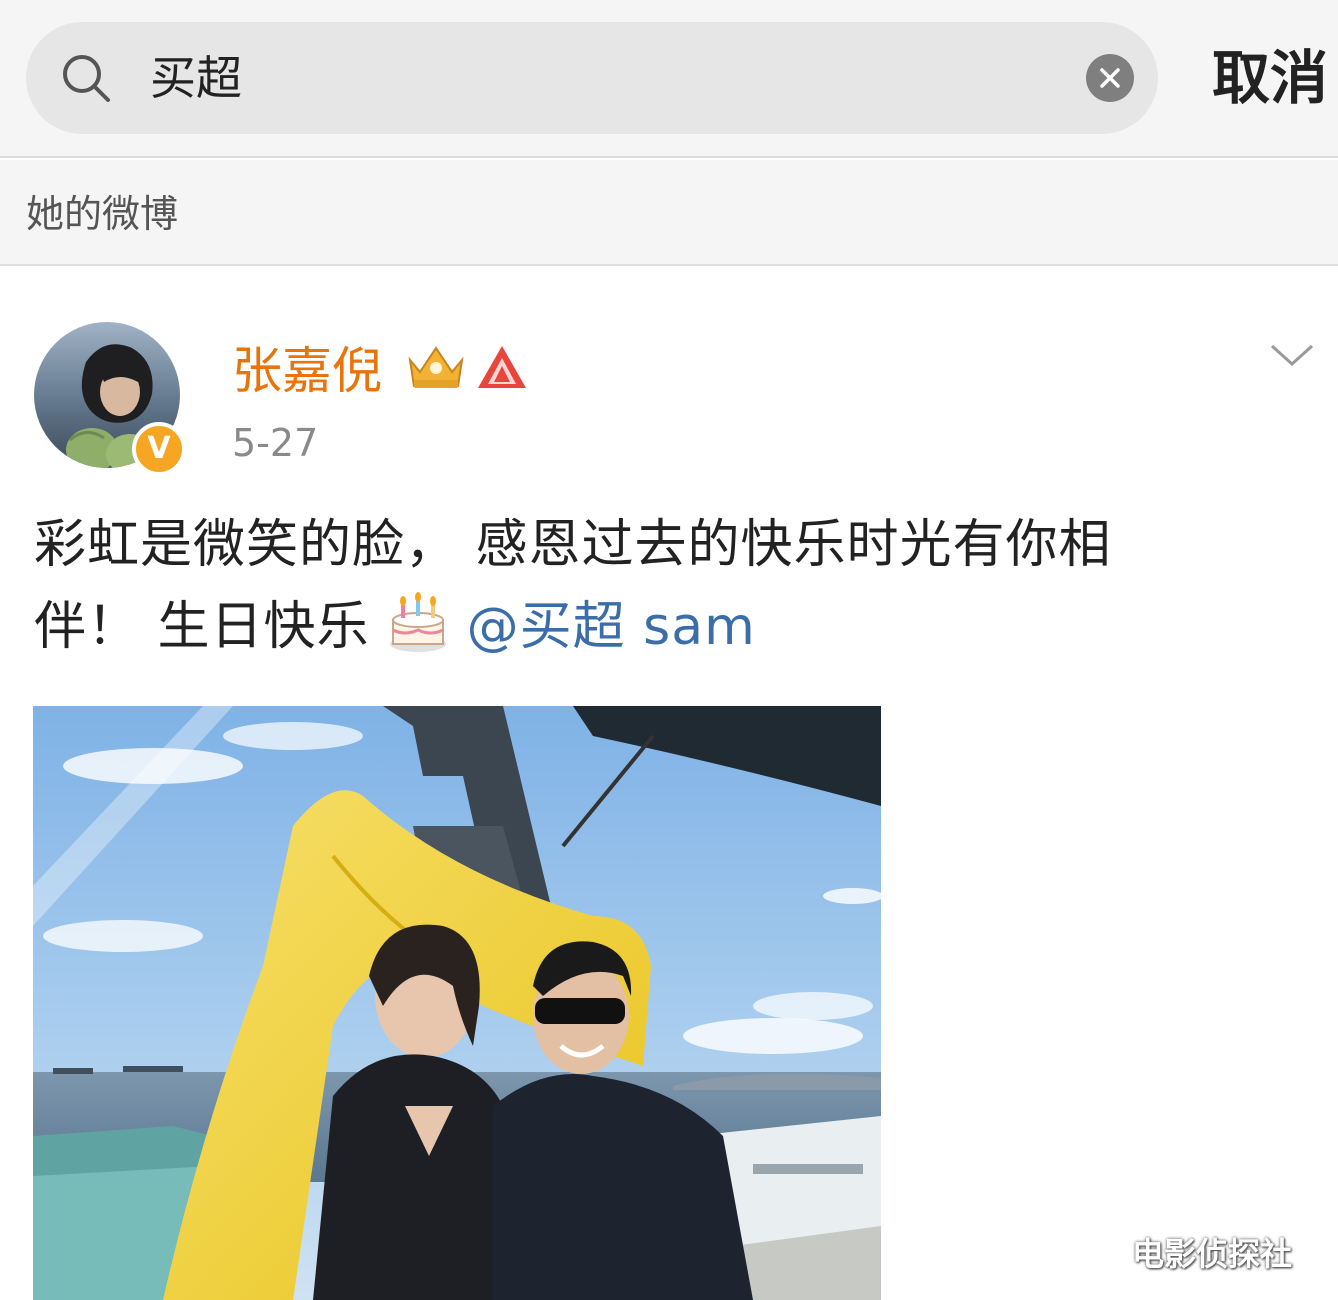  What do you see at coordinates (669, 213) in the screenshot?
I see `section-header: 她的微博` at bounding box center [669, 213].